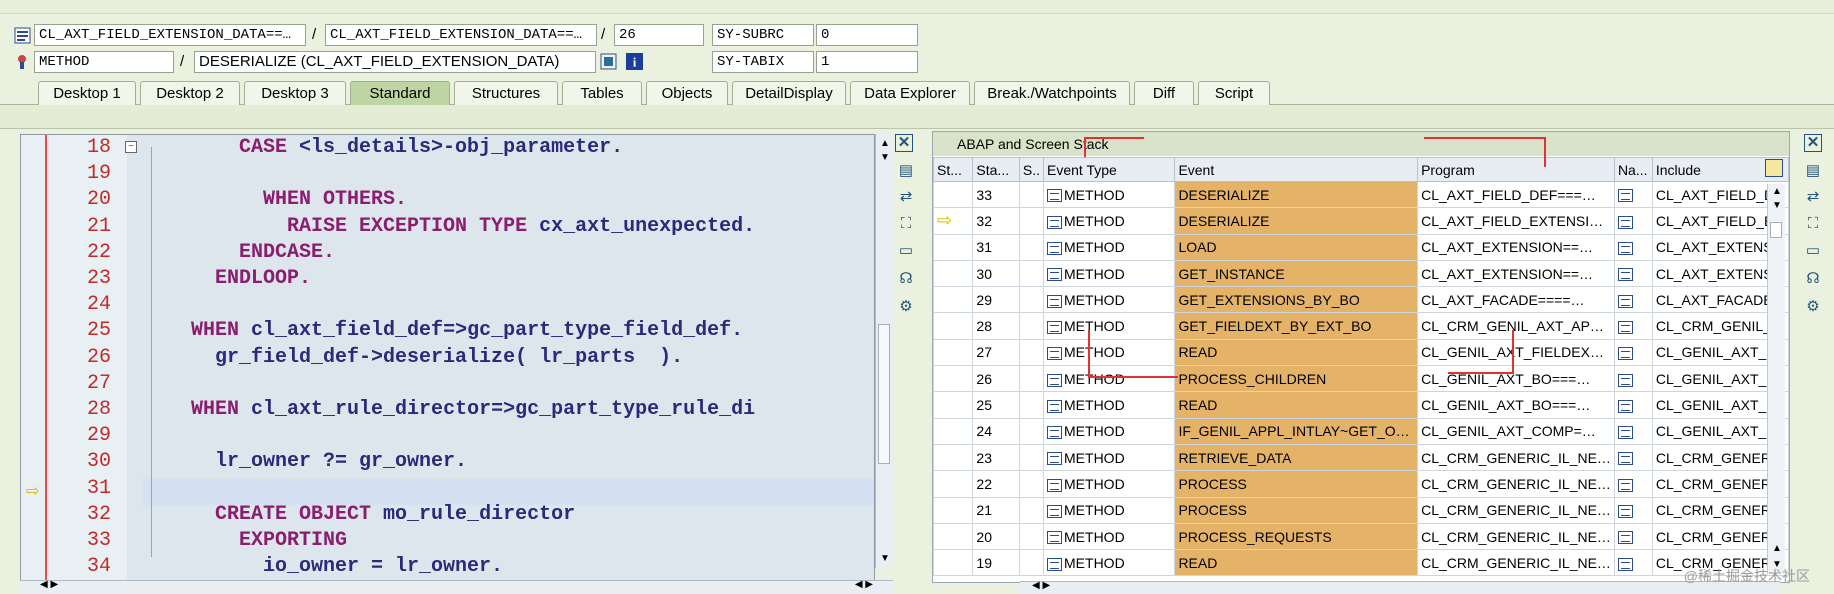 This screenshot has height=594, width=1834. Describe the element at coordinates (104, 62) in the screenshot. I see `event-type-field: METHOD` at that location.